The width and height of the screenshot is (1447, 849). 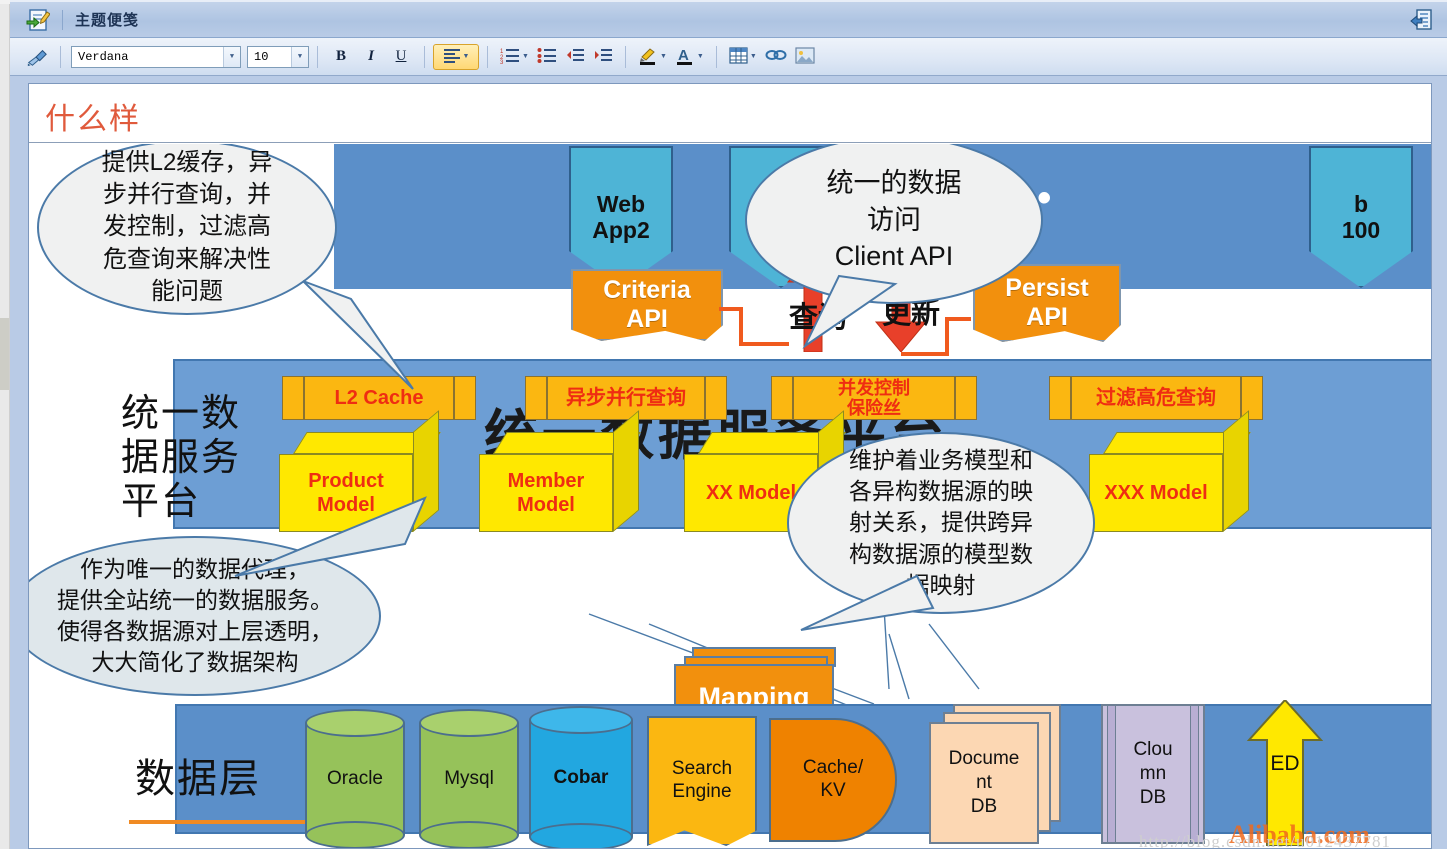 What do you see at coordinates (156, 56) in the screenshot?
I see `font-family-combo: Verdana ▼` at bounding box center [156, 56].